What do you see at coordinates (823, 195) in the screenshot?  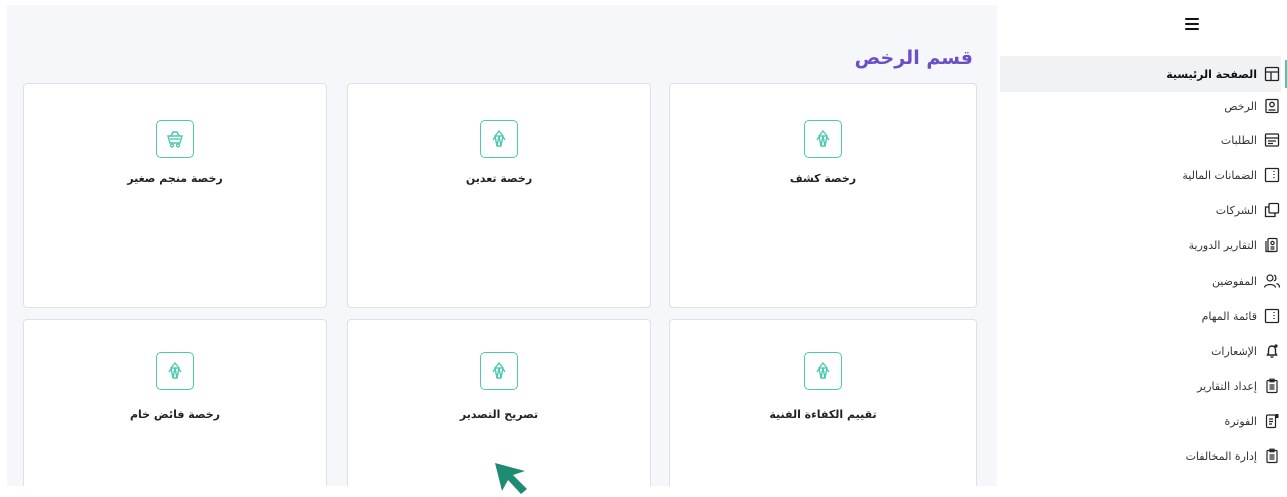 I see `card-exploration-license: رخصة كشف` at bounding box center [823, 195].